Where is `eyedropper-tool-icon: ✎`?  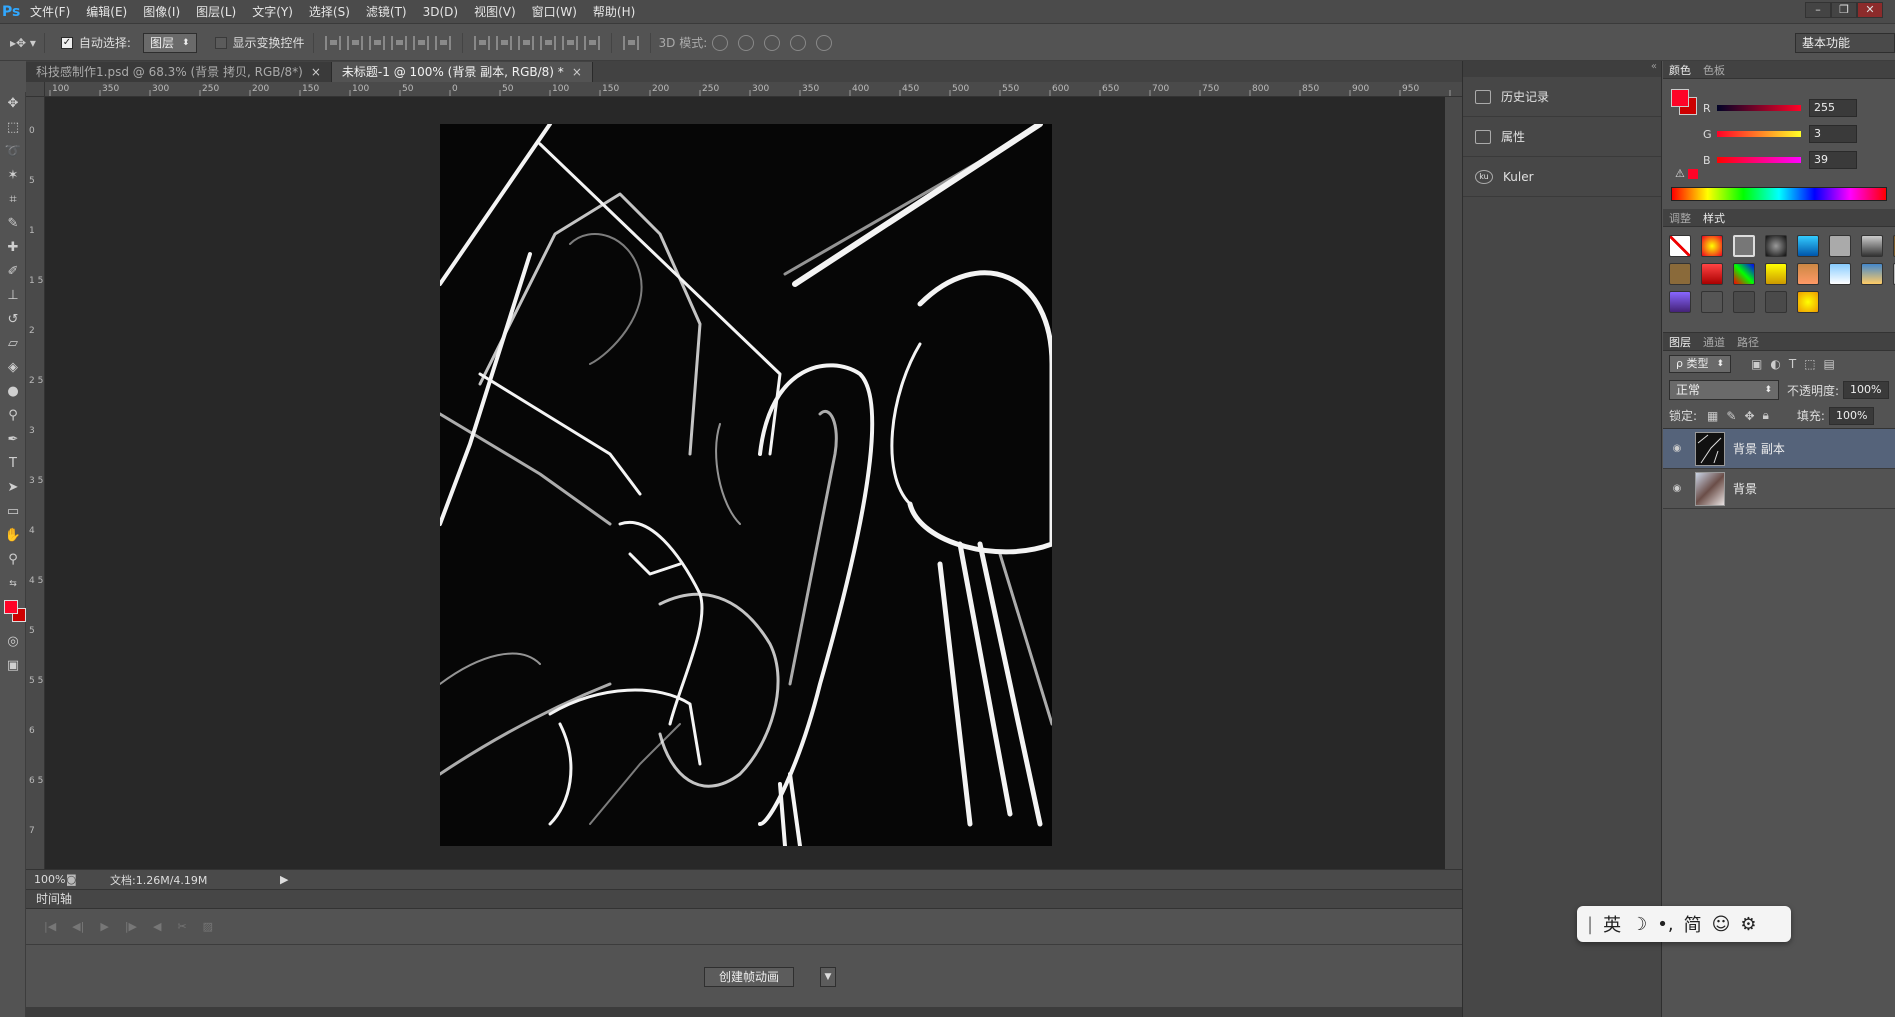 eyedropper-tool-icon: ✎ is located at coordinates (13, 224).